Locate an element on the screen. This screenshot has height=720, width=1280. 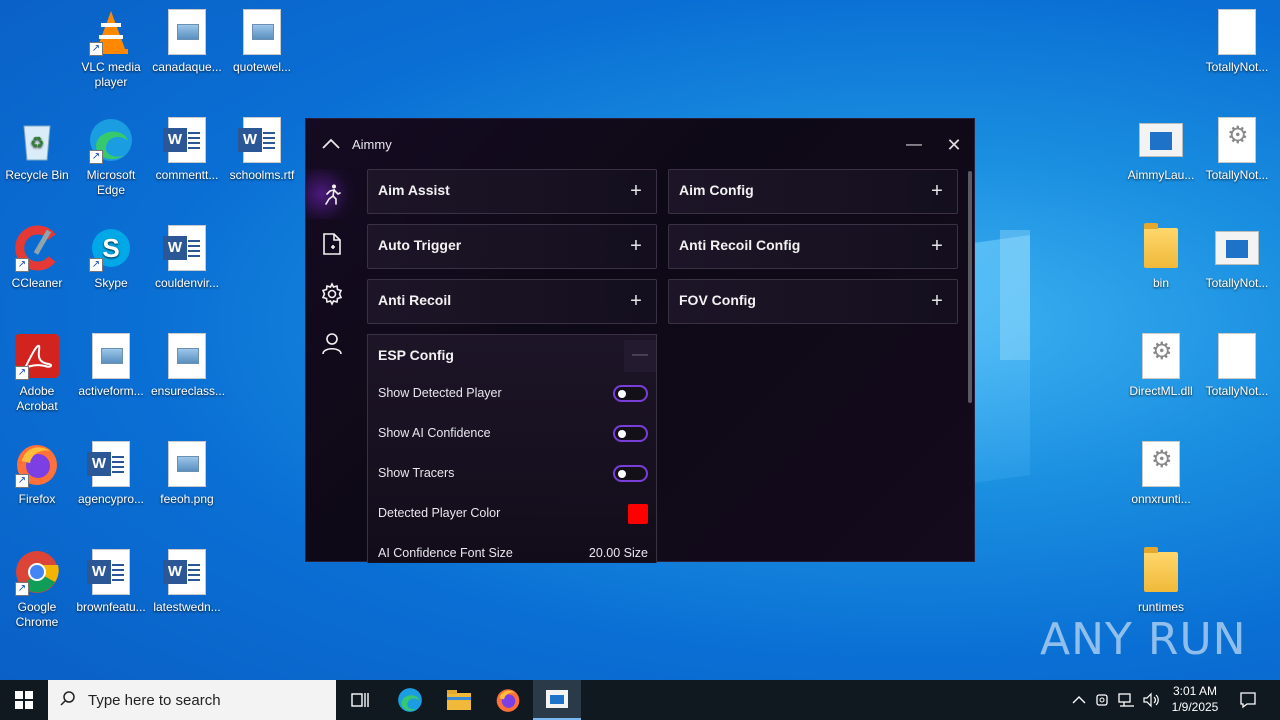
taskbar-file-explorer is located at coordinates (459, 700).